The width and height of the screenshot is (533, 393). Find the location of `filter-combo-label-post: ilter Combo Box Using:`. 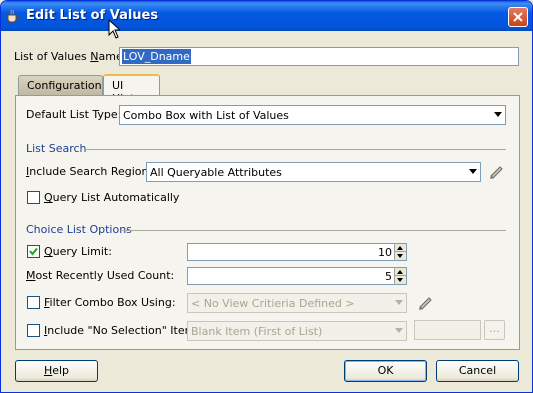

filter-combo-label-post: ilter Combo Box Using: is located at coordinates (112, 302).